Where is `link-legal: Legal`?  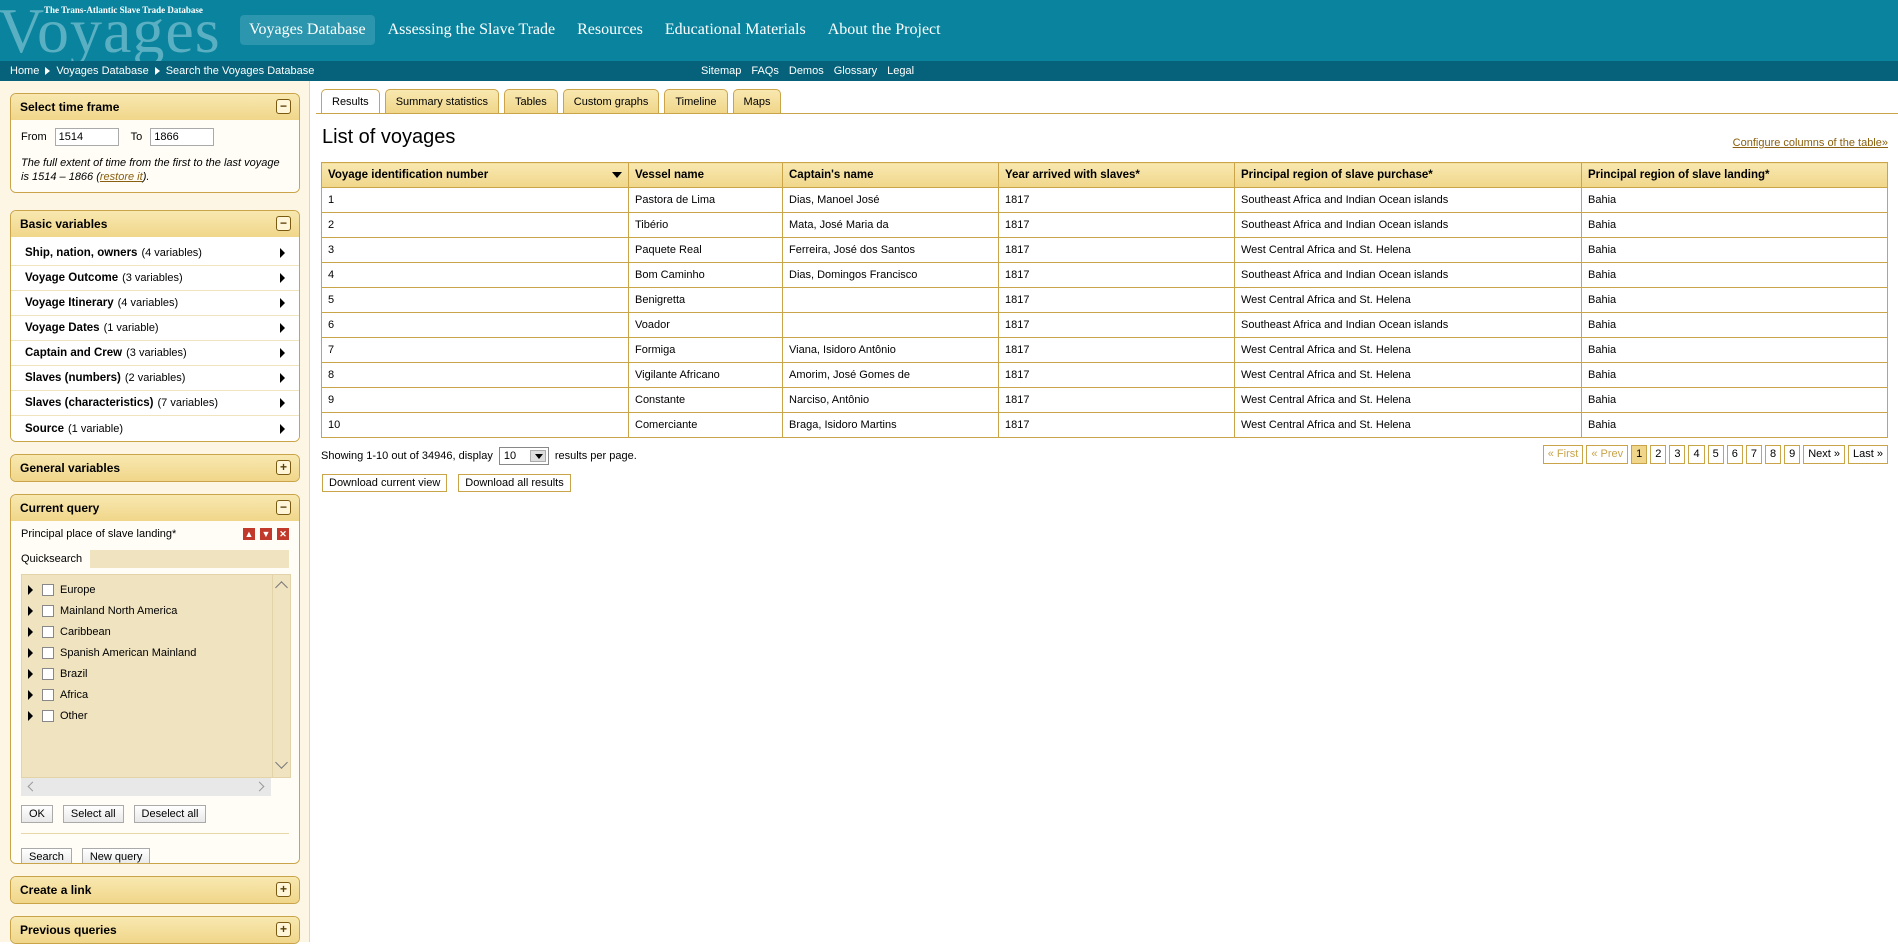 link-legal: Legal is located at coordinates (900, 71).